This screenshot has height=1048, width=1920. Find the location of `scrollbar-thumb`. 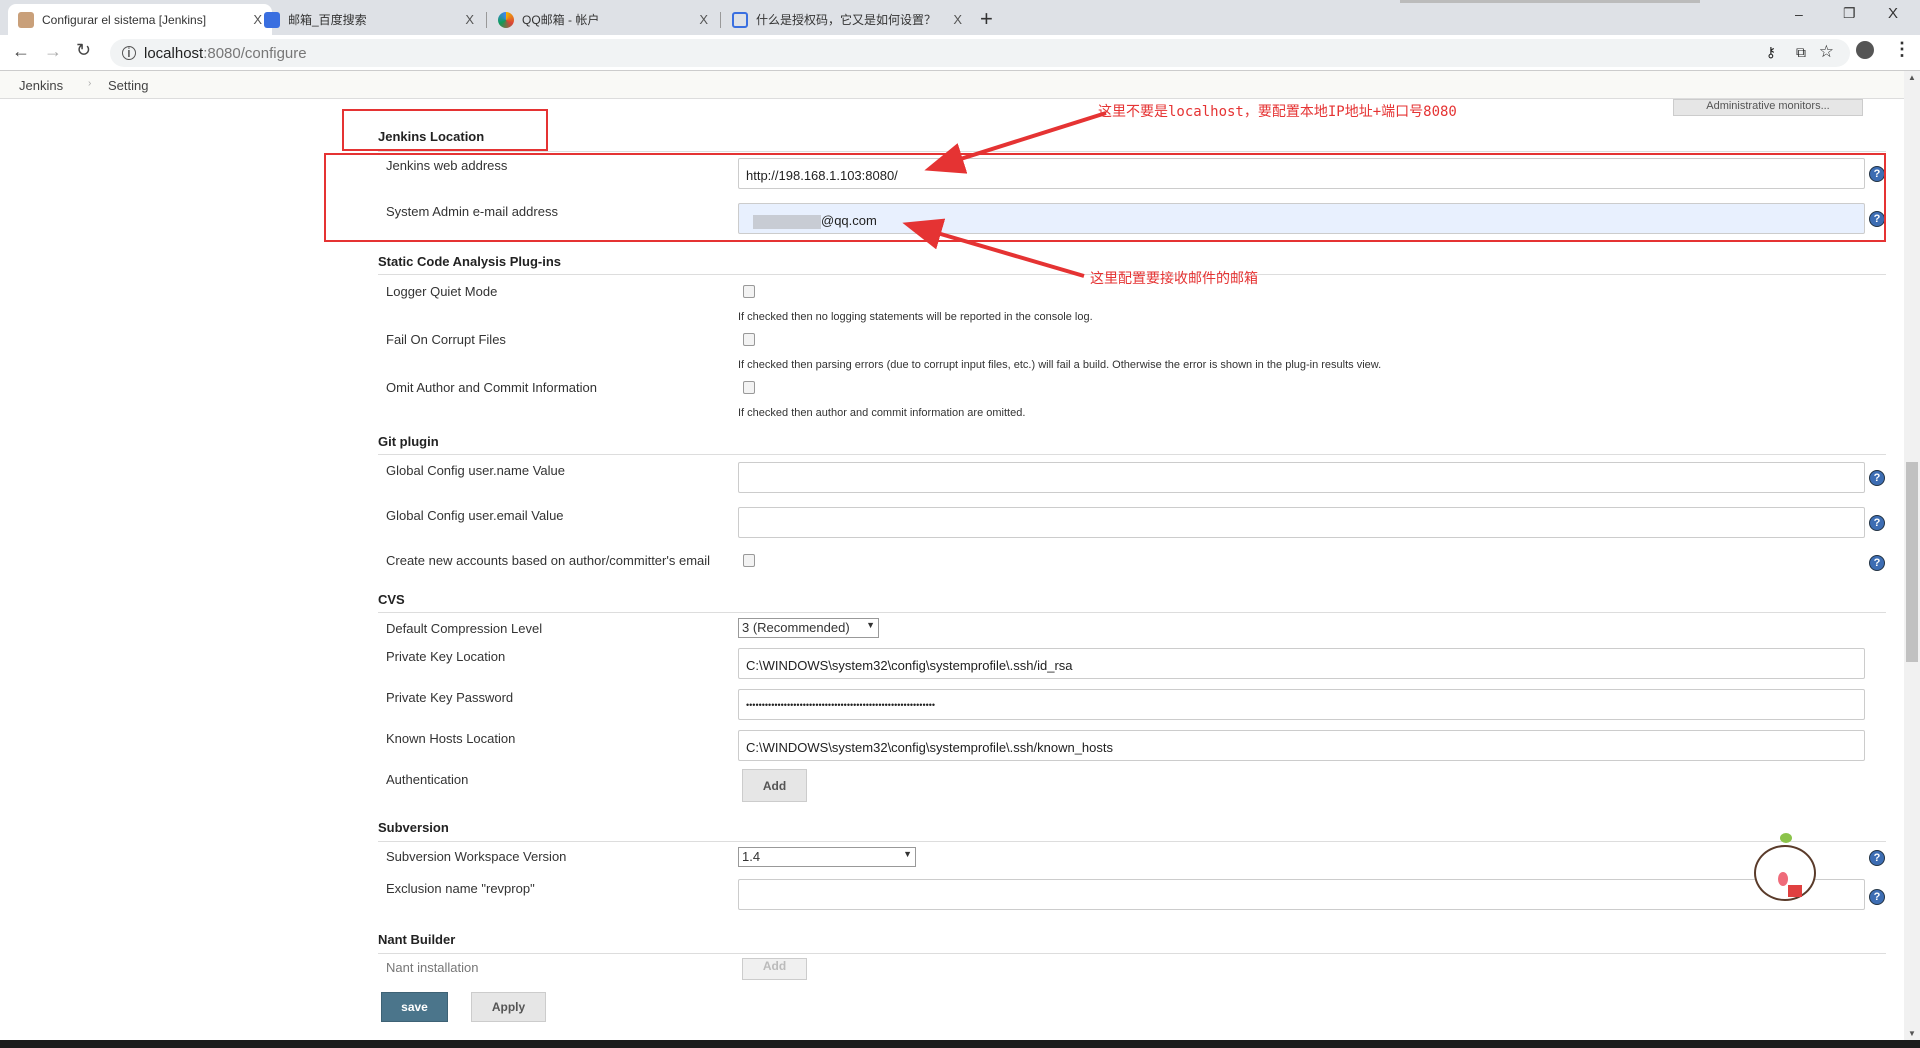

scrollbar-thumb is located at coordinates (1912, 562).